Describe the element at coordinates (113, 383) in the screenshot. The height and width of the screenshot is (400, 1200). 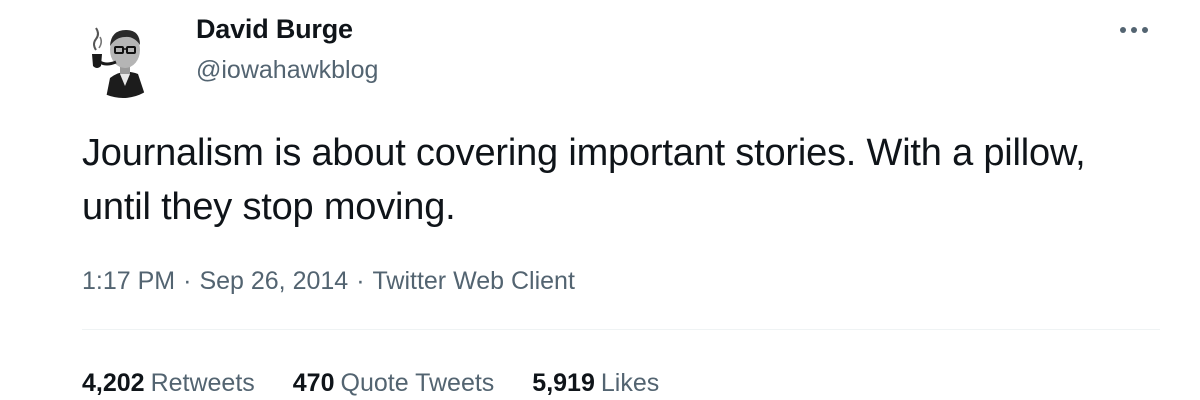
I see `retweets-count: 4,202` at that location.